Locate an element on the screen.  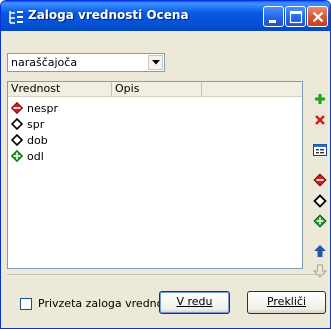
move-down-icon is located at coordinates (320, 271).